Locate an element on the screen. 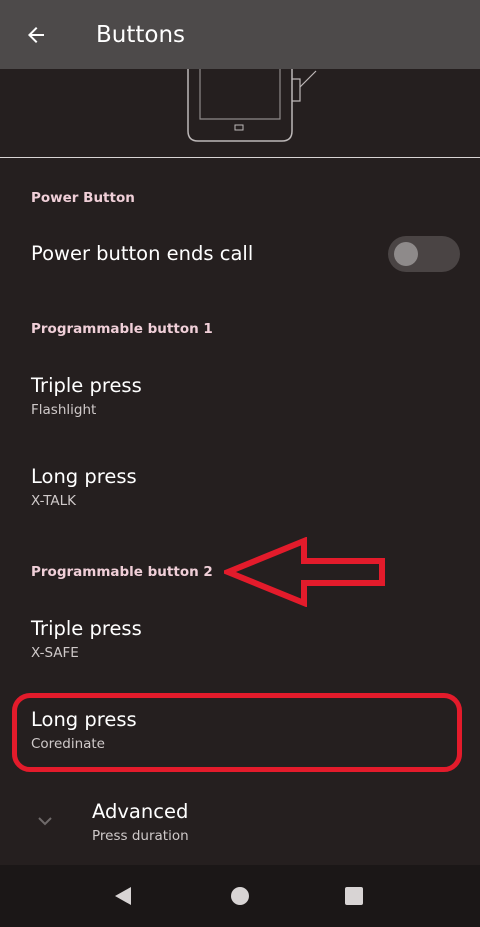 The width and height of the screenshot is (480, 927). section-header-prog1: Programmable button 1 is located at coordinates (122, 329).